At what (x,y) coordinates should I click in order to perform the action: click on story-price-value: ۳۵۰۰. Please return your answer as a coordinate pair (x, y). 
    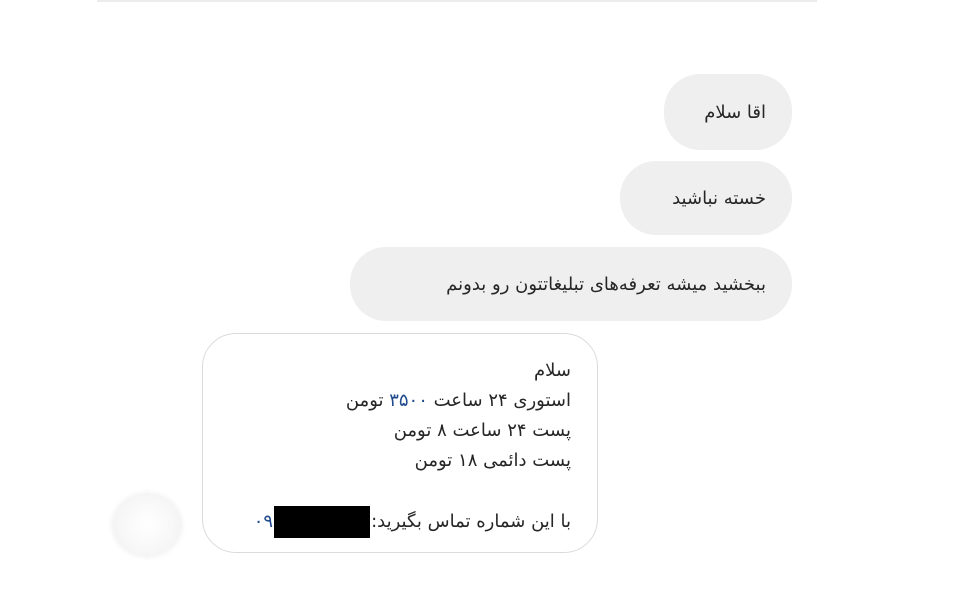
    Looking at the image, I should click on (408, 400).